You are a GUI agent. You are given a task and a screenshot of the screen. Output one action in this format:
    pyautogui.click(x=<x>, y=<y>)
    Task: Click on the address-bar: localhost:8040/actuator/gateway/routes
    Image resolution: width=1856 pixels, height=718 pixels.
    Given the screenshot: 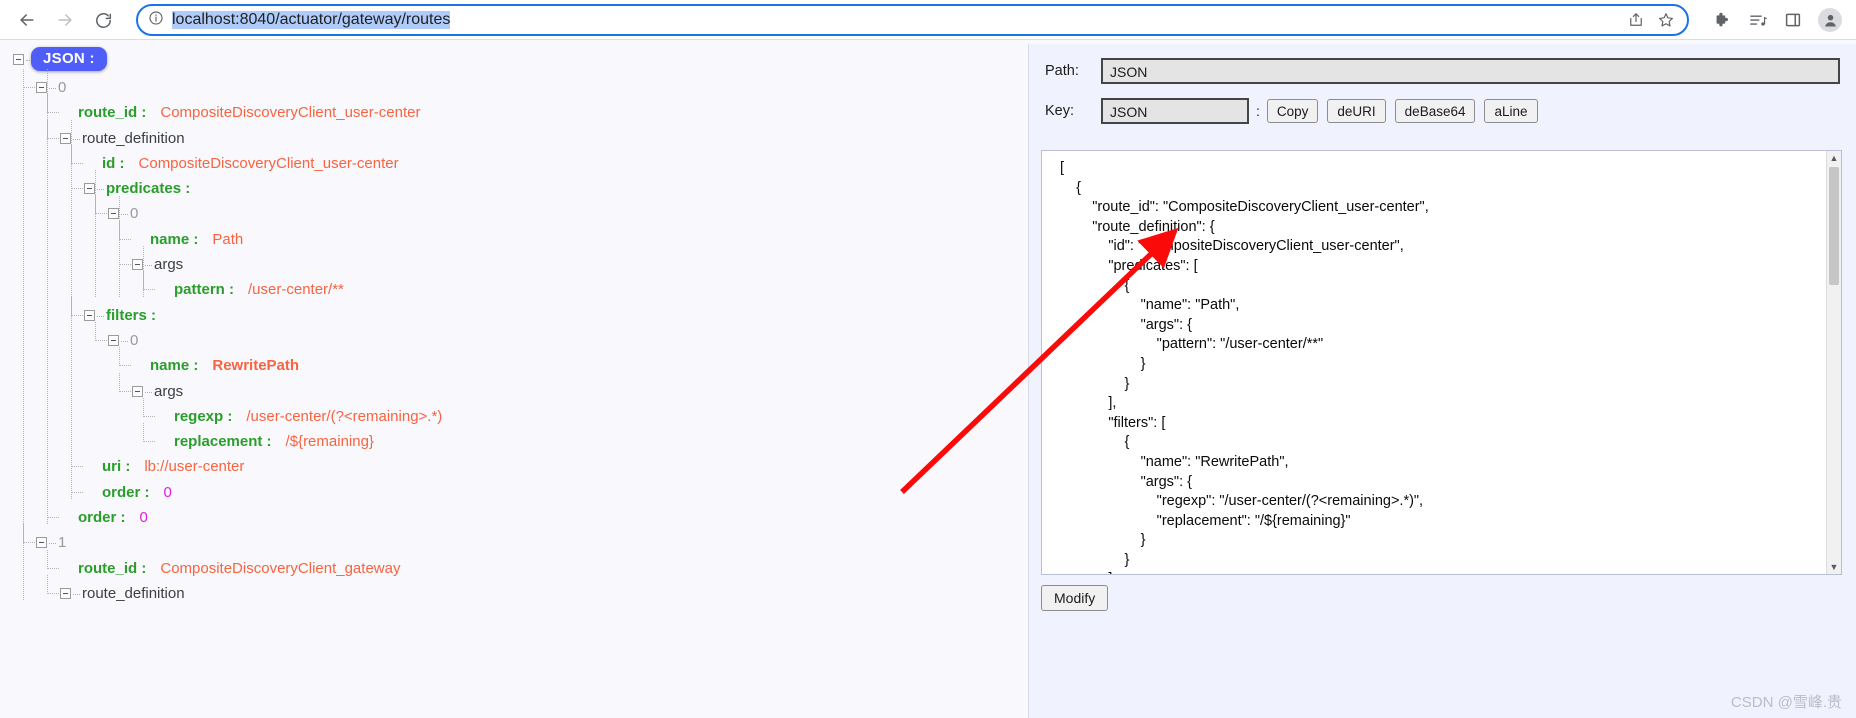 What is the action you would take?
    pyautogui.click(x=912, y=20)
    